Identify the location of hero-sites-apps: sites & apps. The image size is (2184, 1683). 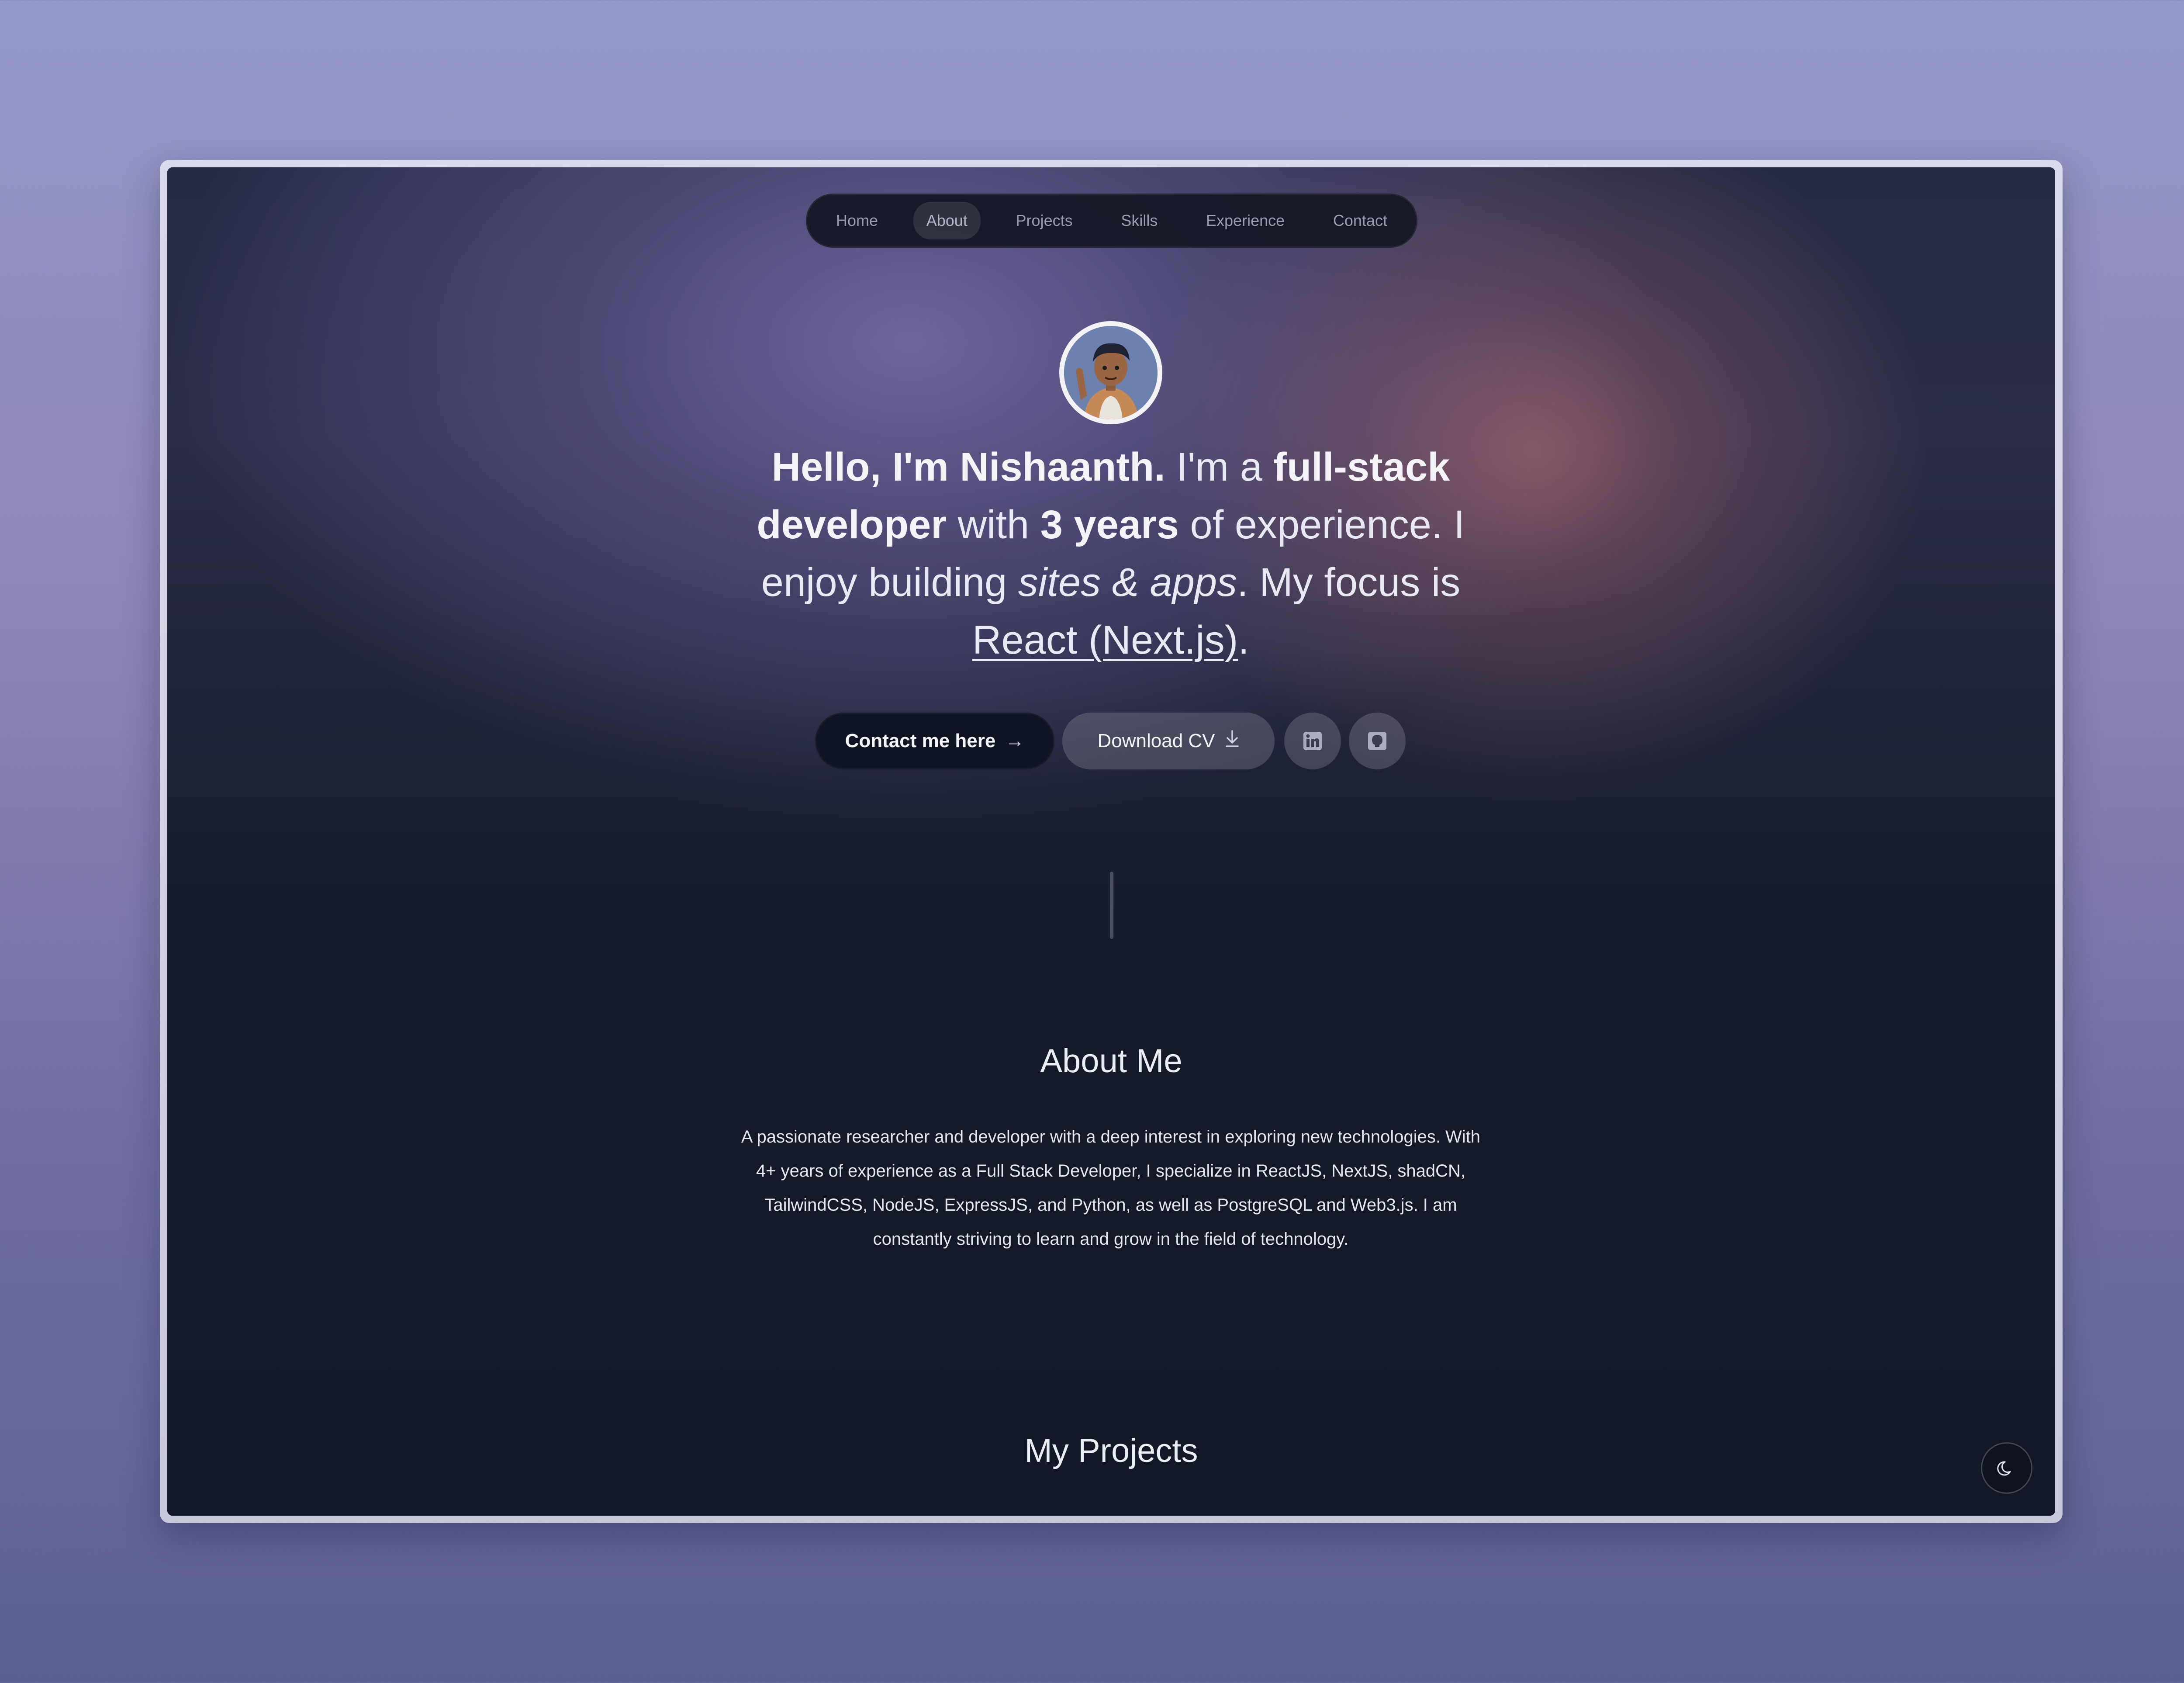
(1127, 582).